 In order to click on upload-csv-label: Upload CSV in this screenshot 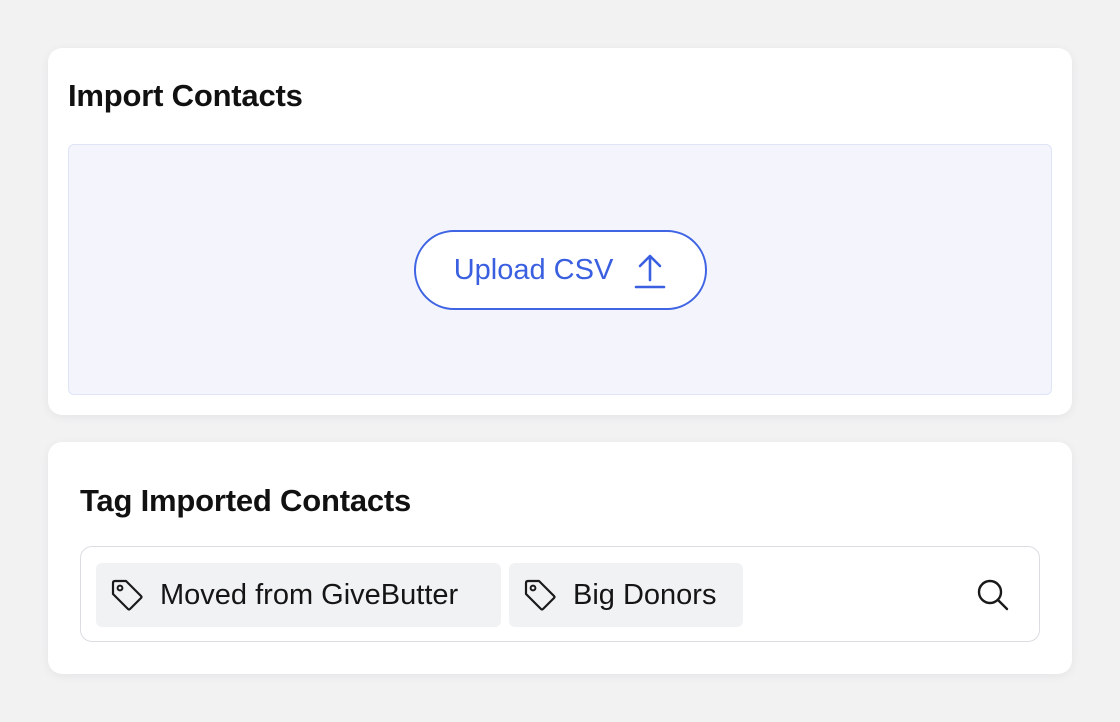, I will do `click(533, 269)`.